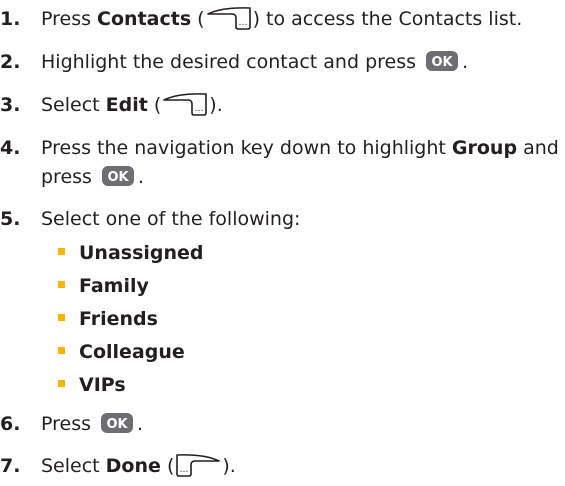 Image resolution: width=565 pixels, height=486 pixels. Describe the element at coordinates (171, 219) in the screenshot. I see `step-text: Select one of the following:` at that location.